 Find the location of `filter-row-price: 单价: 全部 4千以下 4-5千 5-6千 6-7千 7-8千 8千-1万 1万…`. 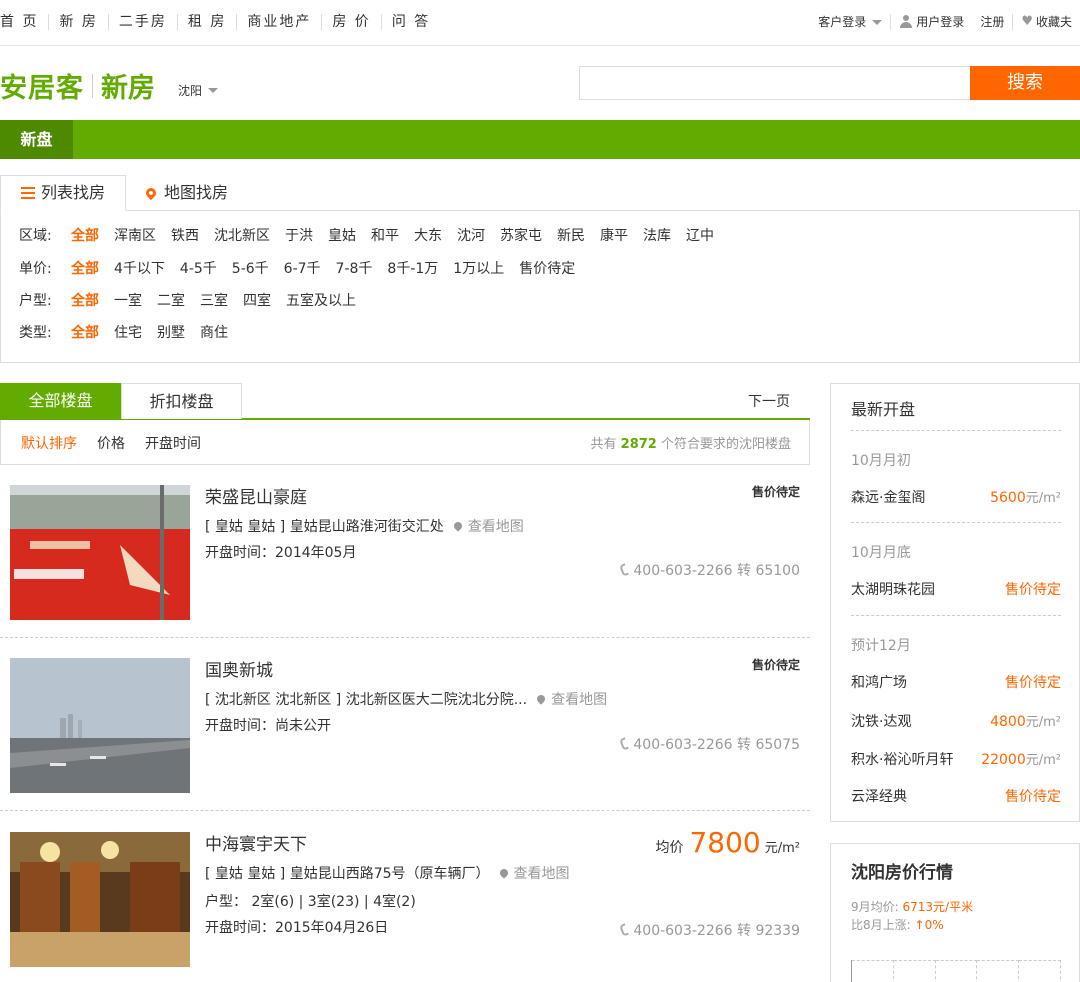

filter-row-price: 单价: 全部 4千以下 4-5千 5-6千 6-7千 7-8千 8千-1万 1万… is located at coordinates (304, 268).